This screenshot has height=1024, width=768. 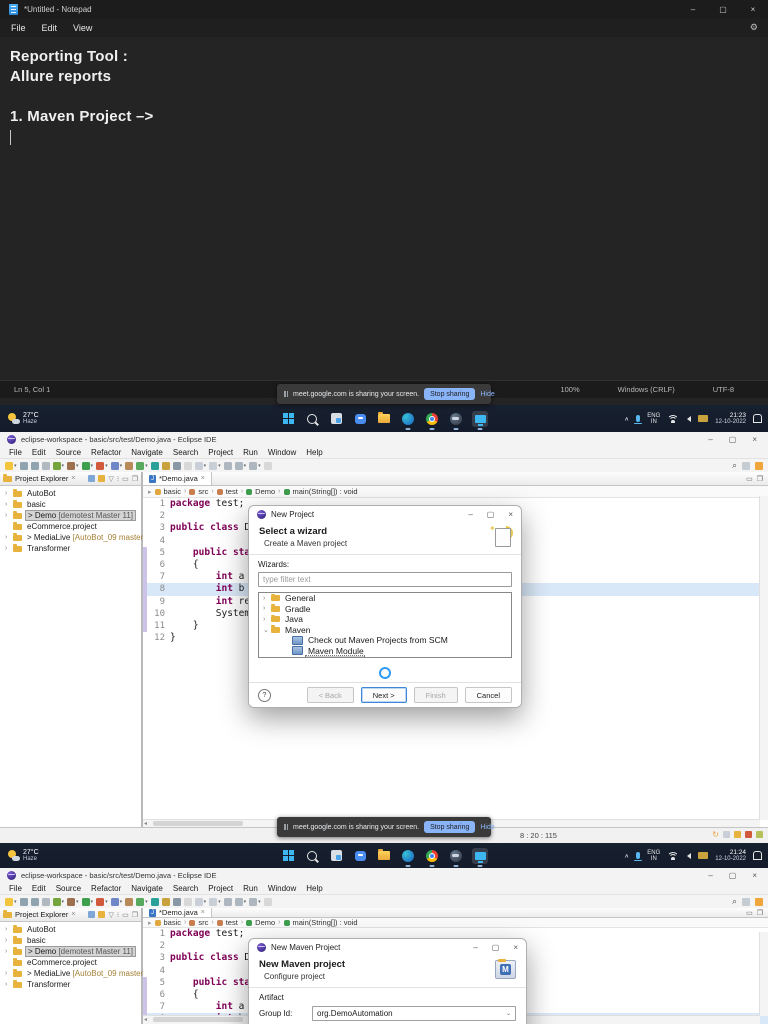 I want to click on sync-icon: ↻, so click(x=715, y=834).